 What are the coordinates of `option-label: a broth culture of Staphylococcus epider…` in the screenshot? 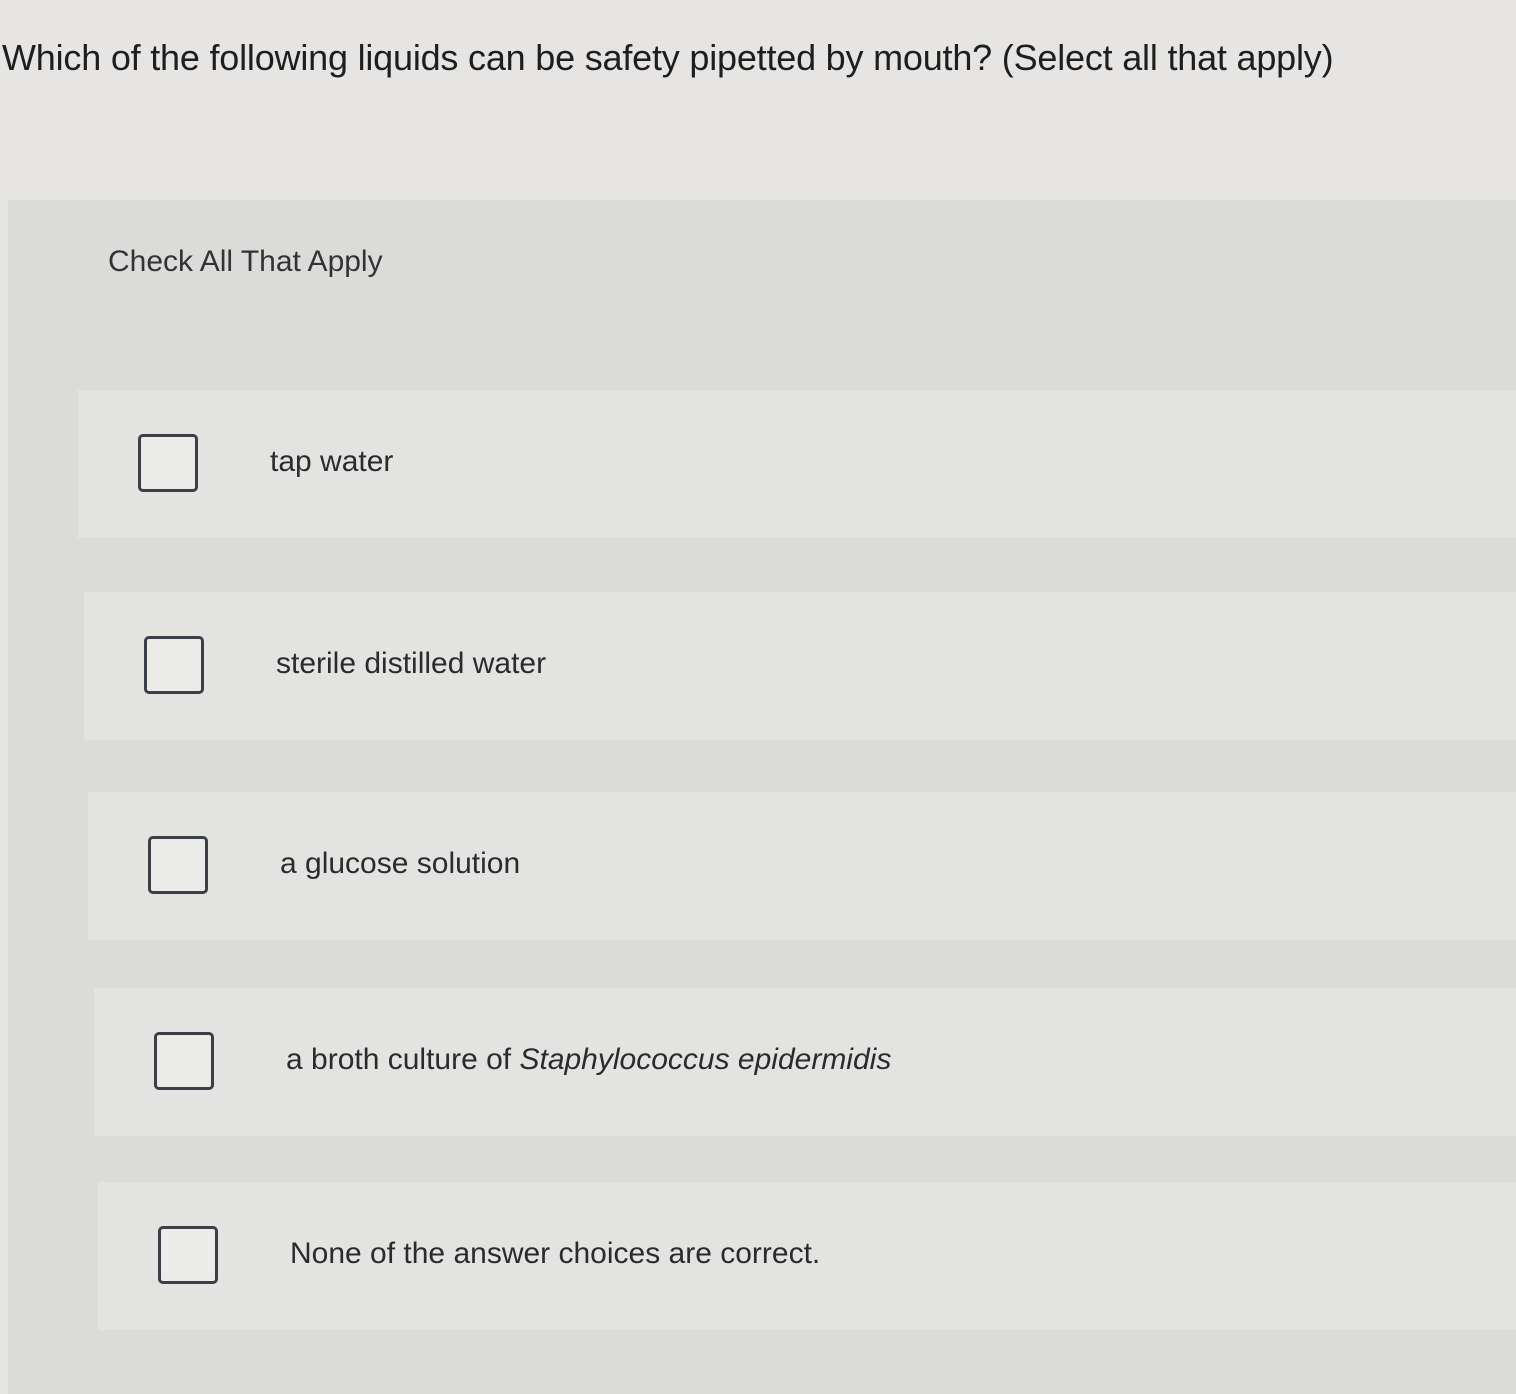 It's located at (589, 1059).